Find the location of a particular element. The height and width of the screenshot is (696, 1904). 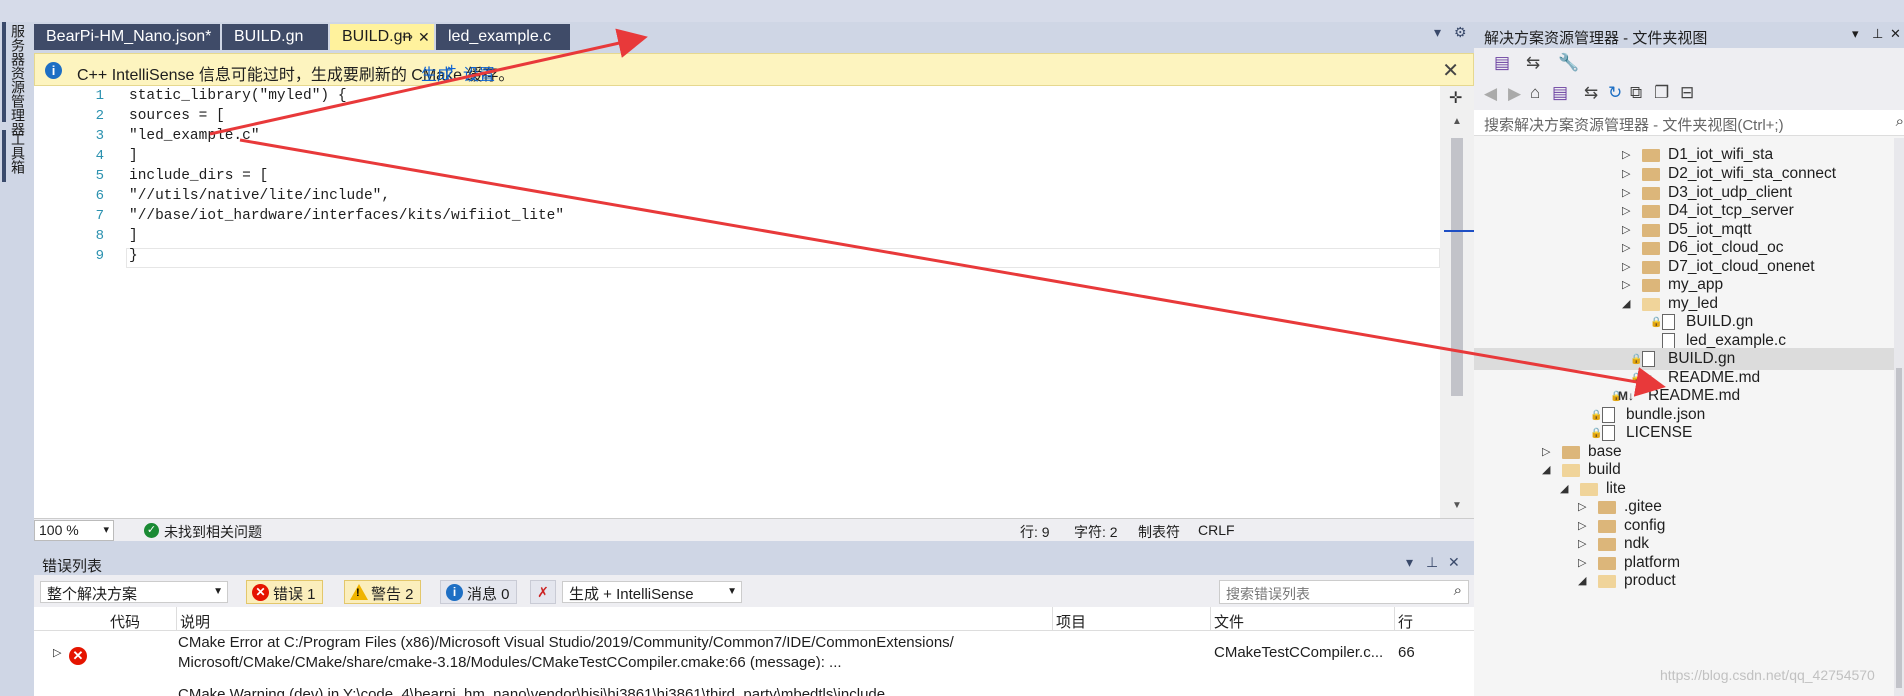

line-number: 7 is located at coordinates (99, 216).